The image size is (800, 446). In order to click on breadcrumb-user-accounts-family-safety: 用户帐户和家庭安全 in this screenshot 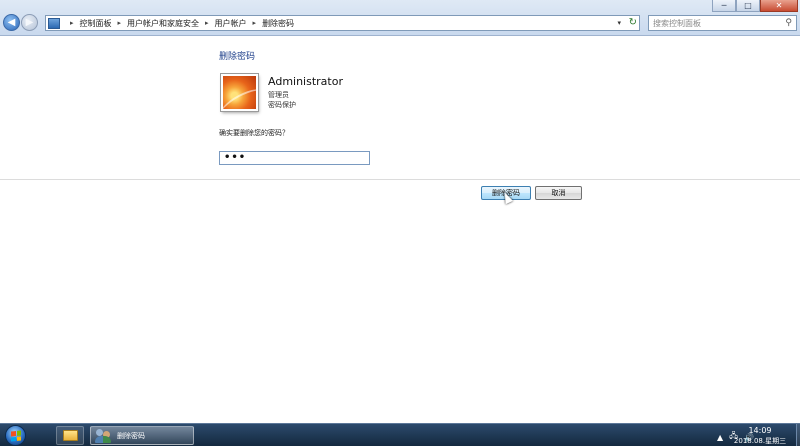, I will do `click(163, 23)`.